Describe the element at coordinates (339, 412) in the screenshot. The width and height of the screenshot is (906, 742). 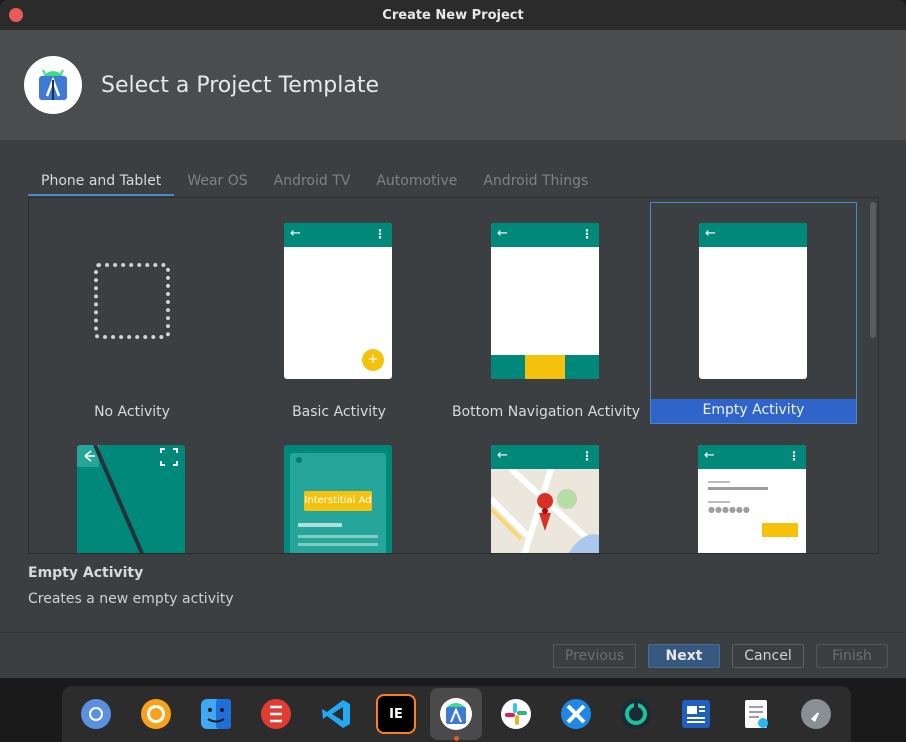
I see `template-label: Basic Activity` at that location.